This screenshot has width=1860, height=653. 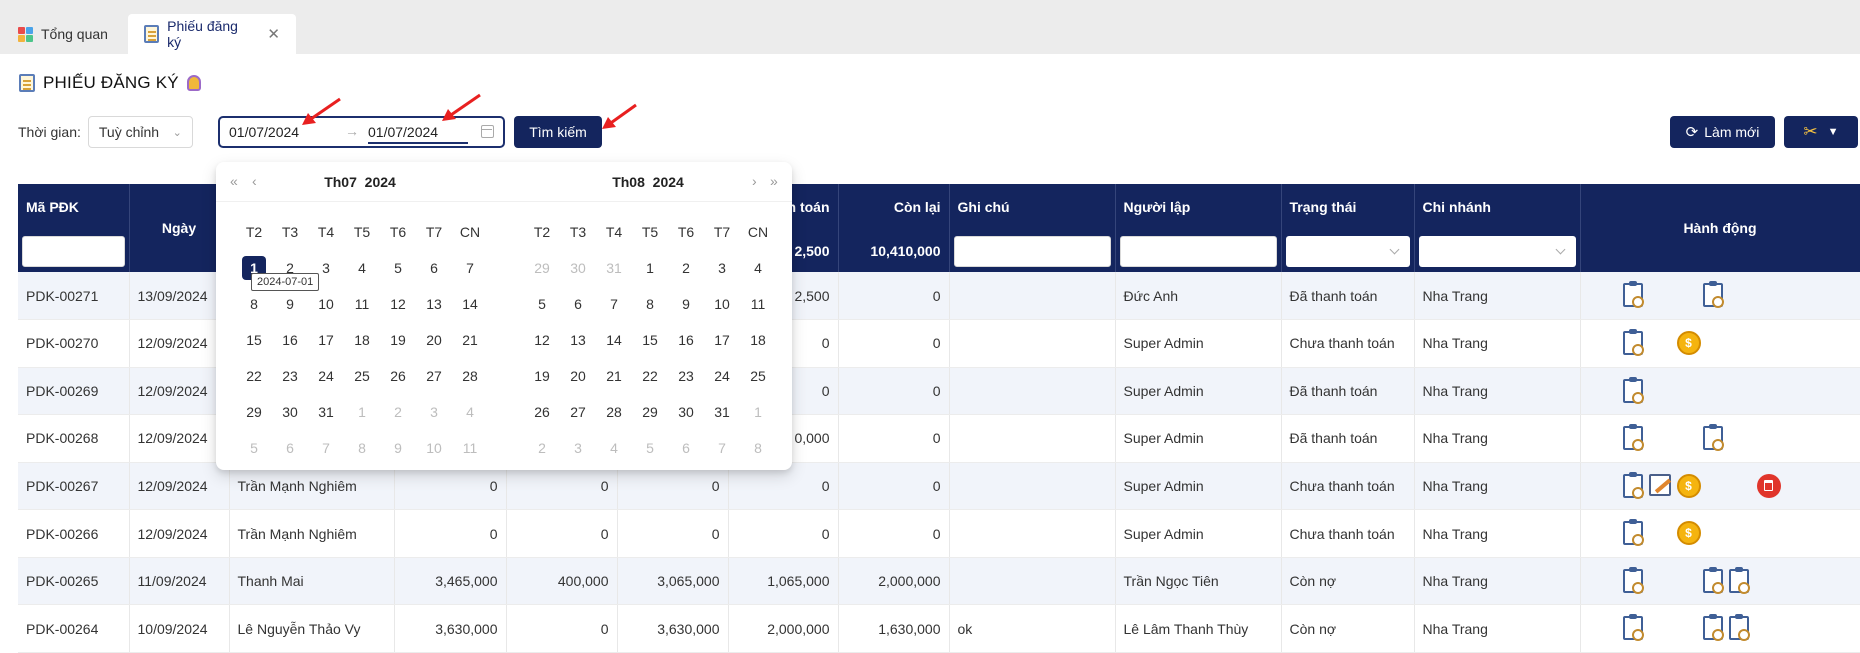 What do you see at coordinates (758, 340) in the screenshot?
I see `calendar-day: 18` at bounding box center [758, 340].